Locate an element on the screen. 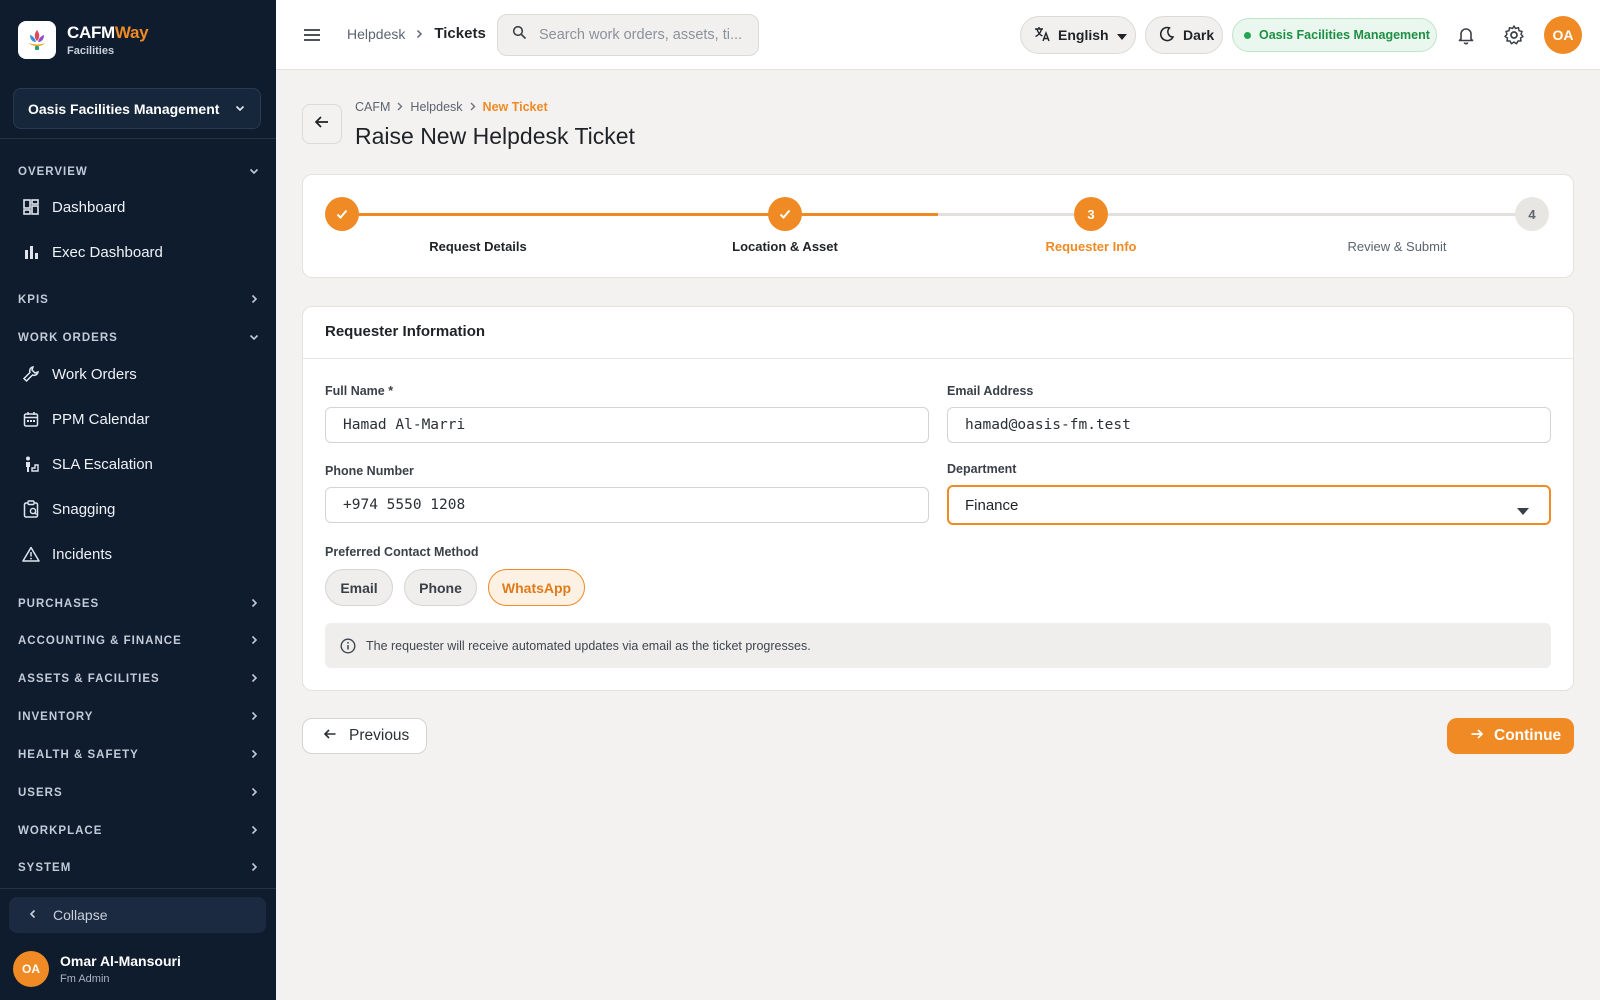  global-search is located at coordinates (628, 35).